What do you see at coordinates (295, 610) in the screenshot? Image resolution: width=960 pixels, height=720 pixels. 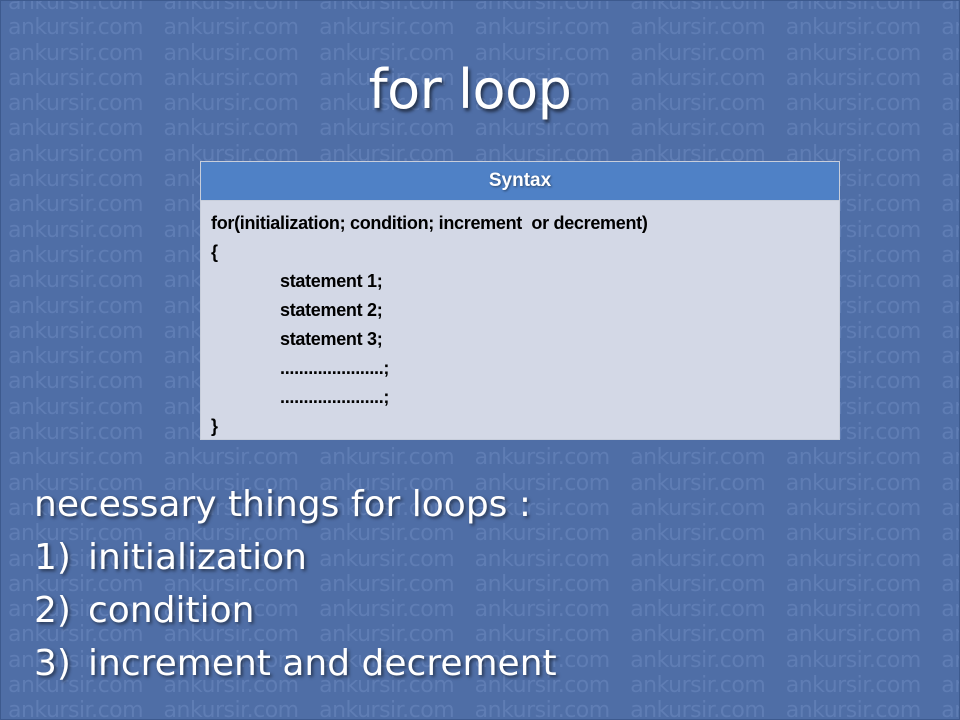 I see `list-item: 2) condition` at bounding box center [295, 610].